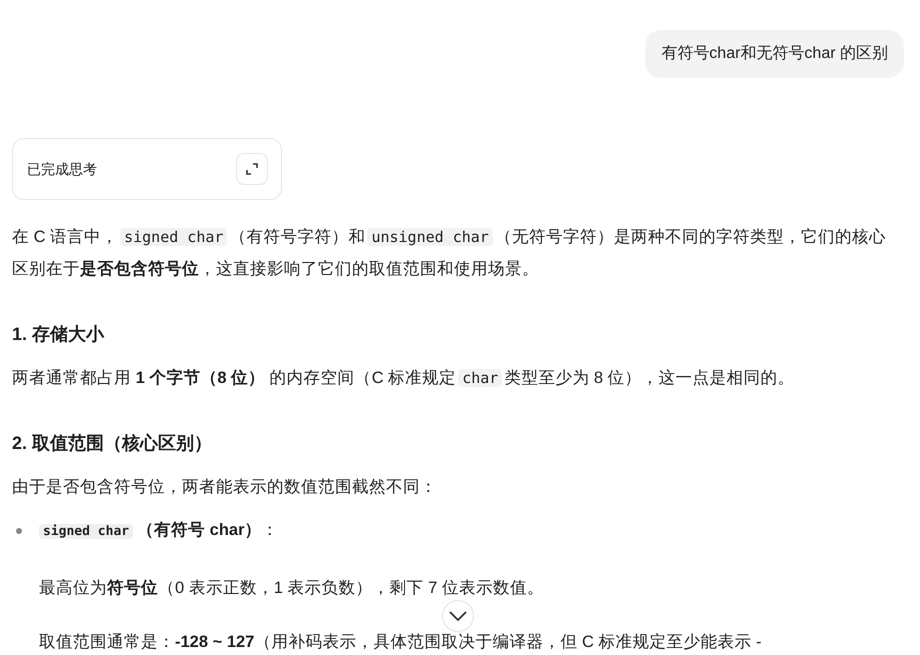 Image resolution: width=920 pixels, height=655 pixels. I want to click on thinking-label: 已完成思考, so click(62, 169).